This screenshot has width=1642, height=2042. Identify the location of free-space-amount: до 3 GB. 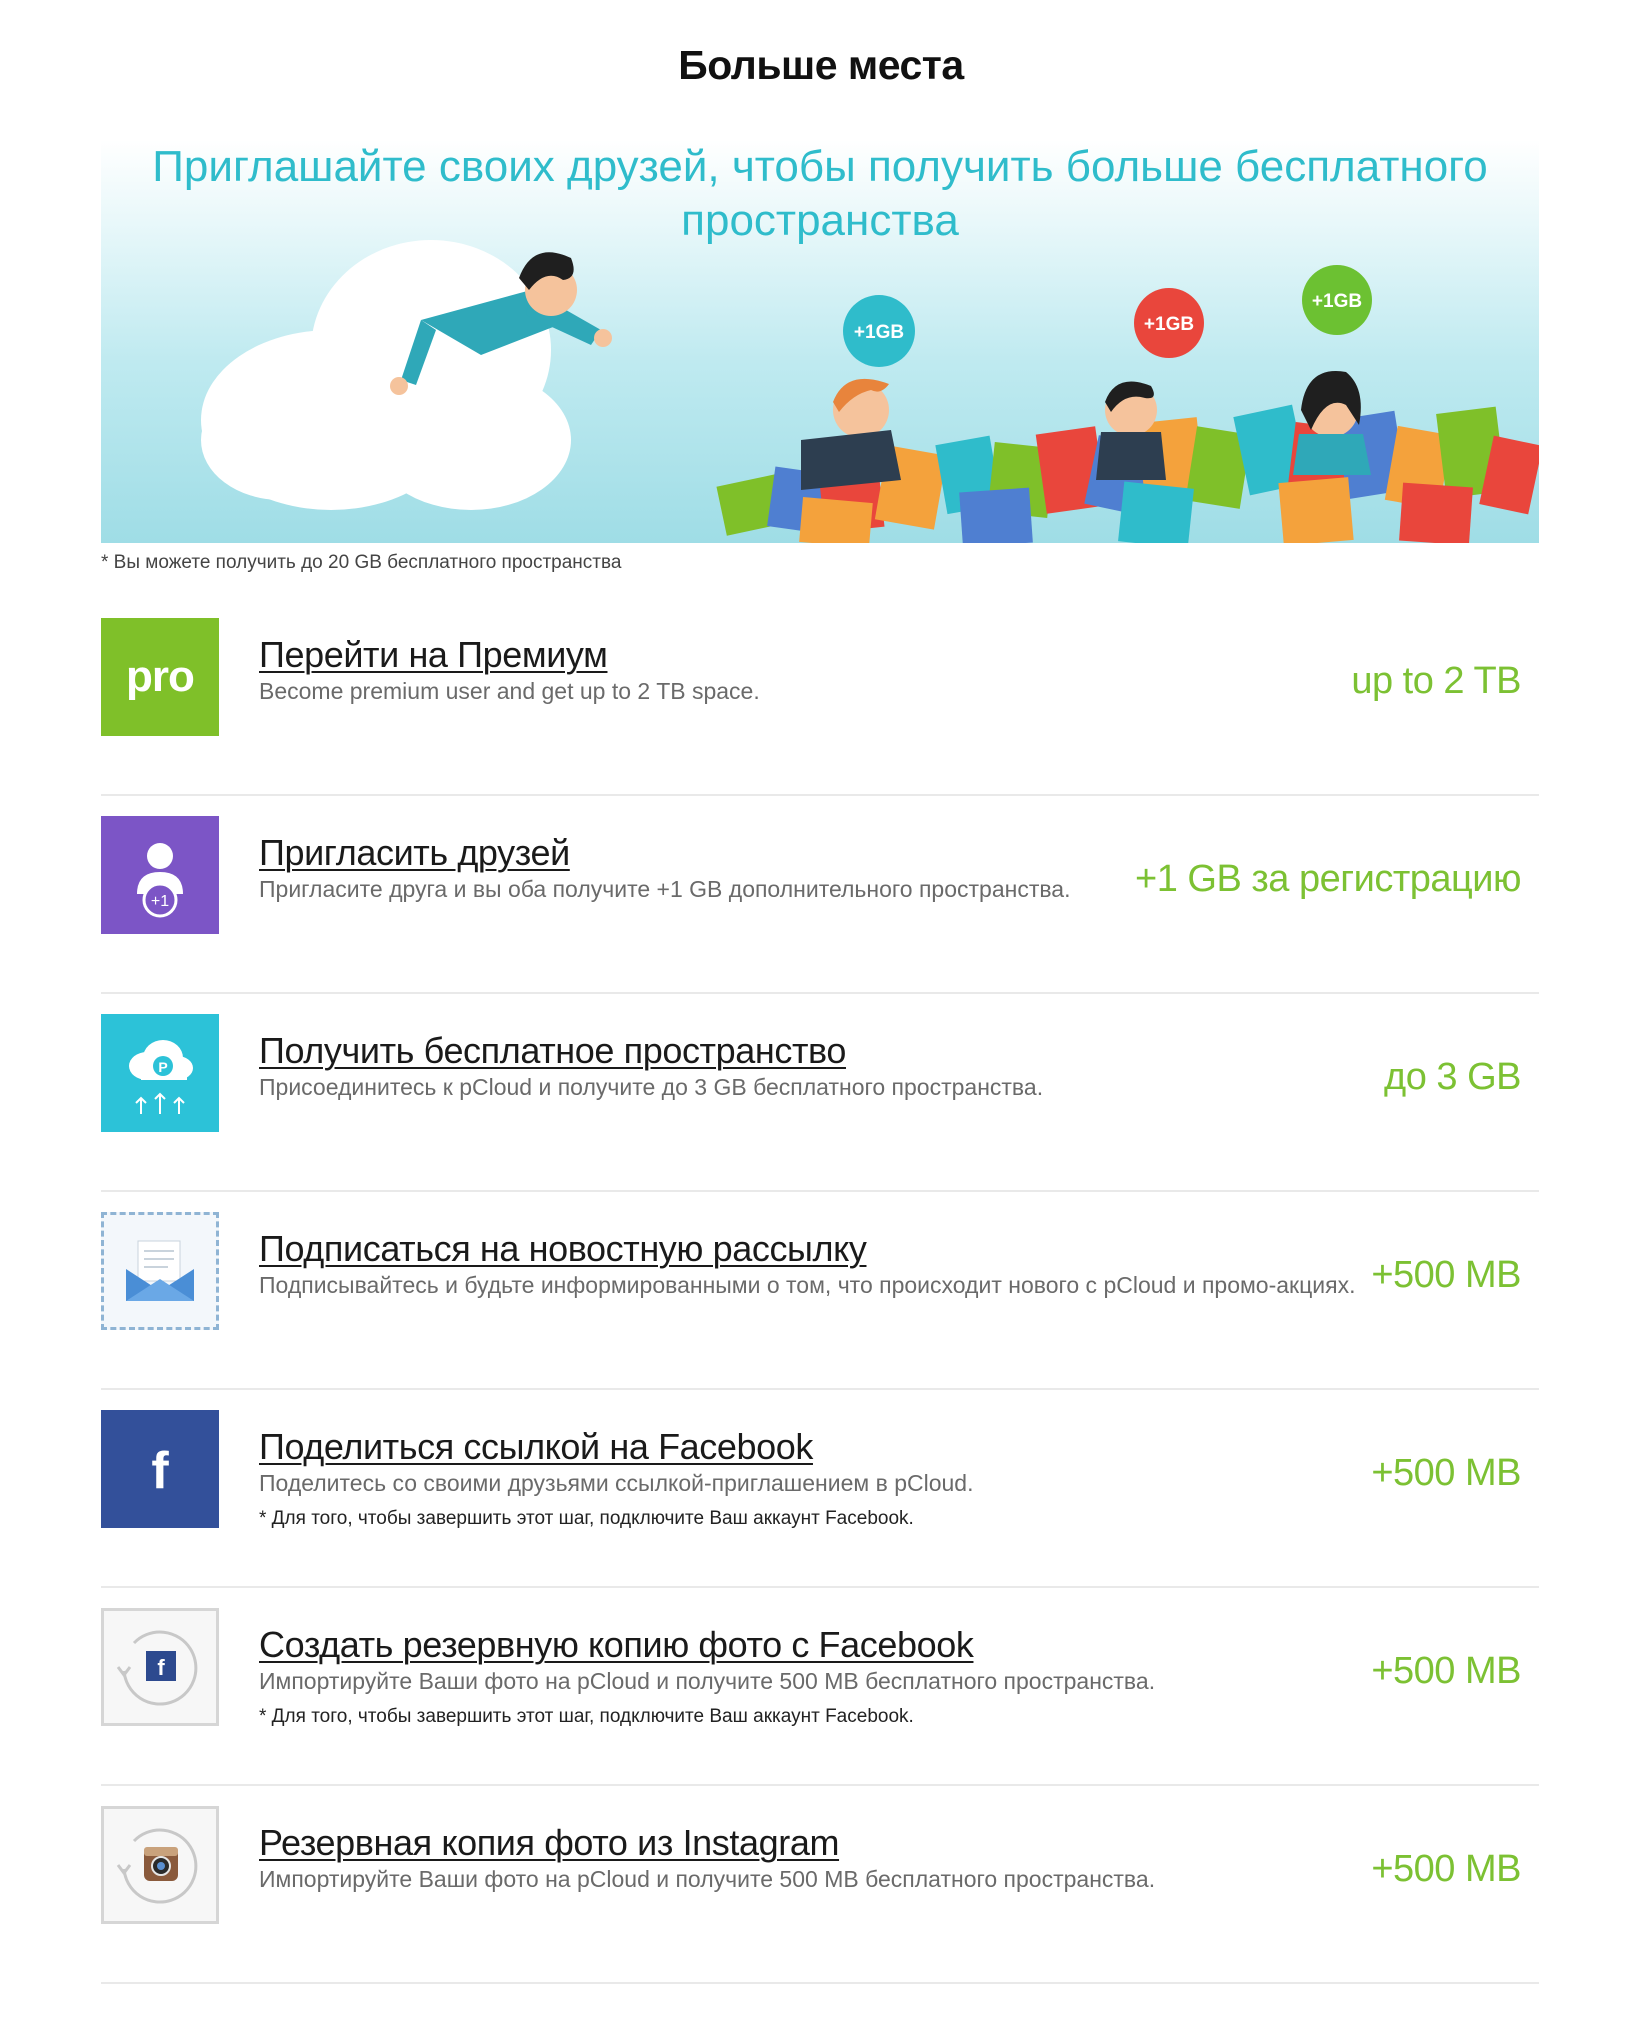
(1452, 1077).